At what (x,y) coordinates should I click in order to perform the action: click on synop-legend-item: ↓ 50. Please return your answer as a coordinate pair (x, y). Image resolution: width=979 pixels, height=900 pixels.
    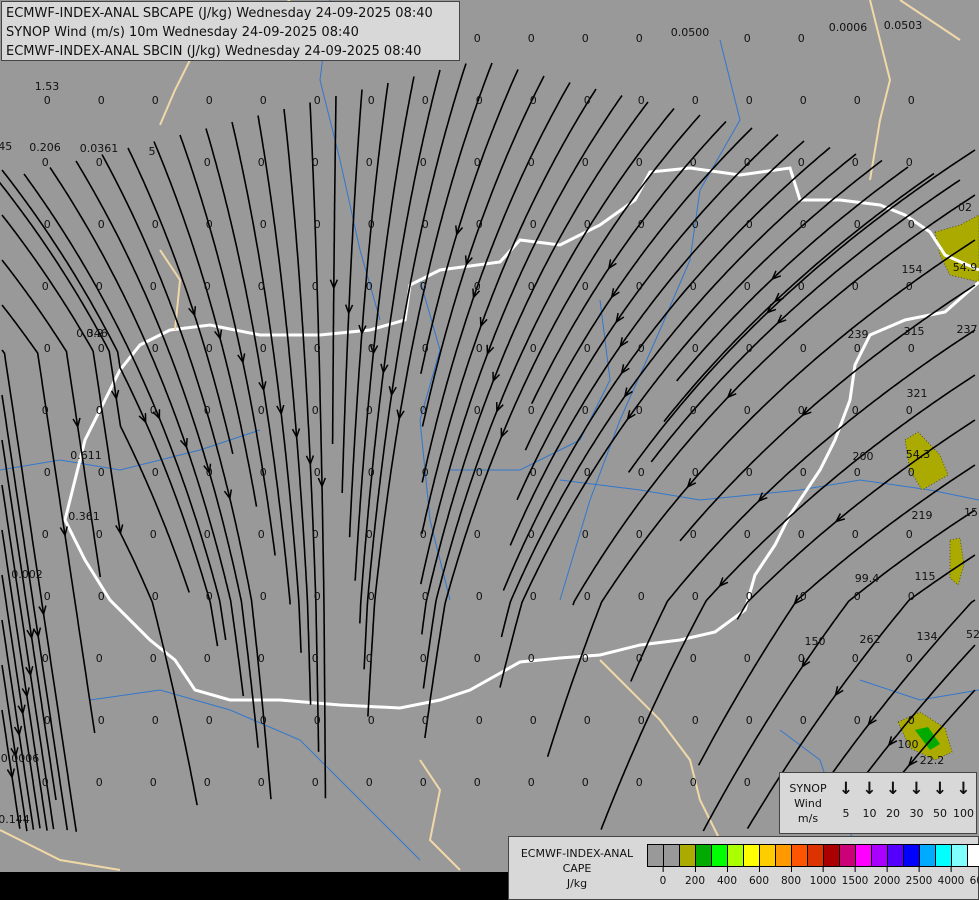
    Looking at the image, I should click on (940, 799).